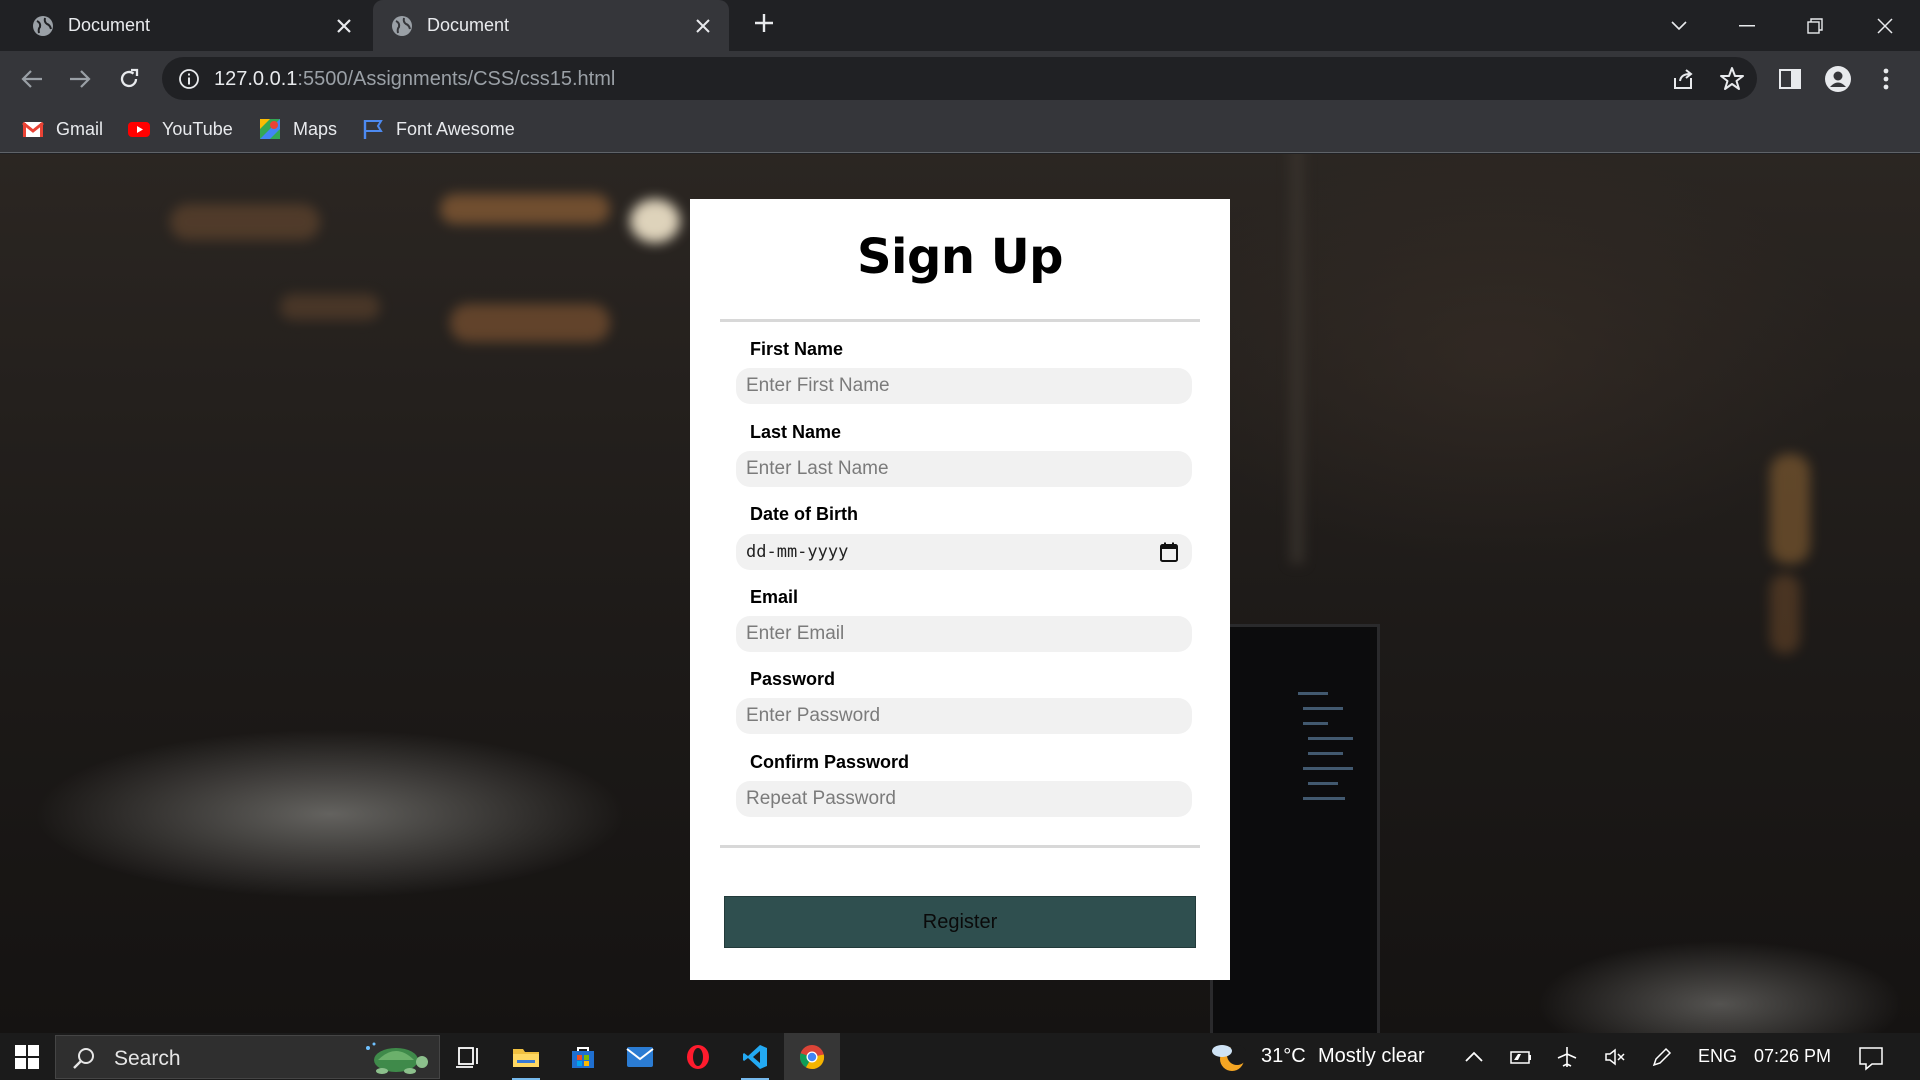 The width and height of the screenshot is (1920, 1080). I want to click on confirm-password-input, so click(964, 799).